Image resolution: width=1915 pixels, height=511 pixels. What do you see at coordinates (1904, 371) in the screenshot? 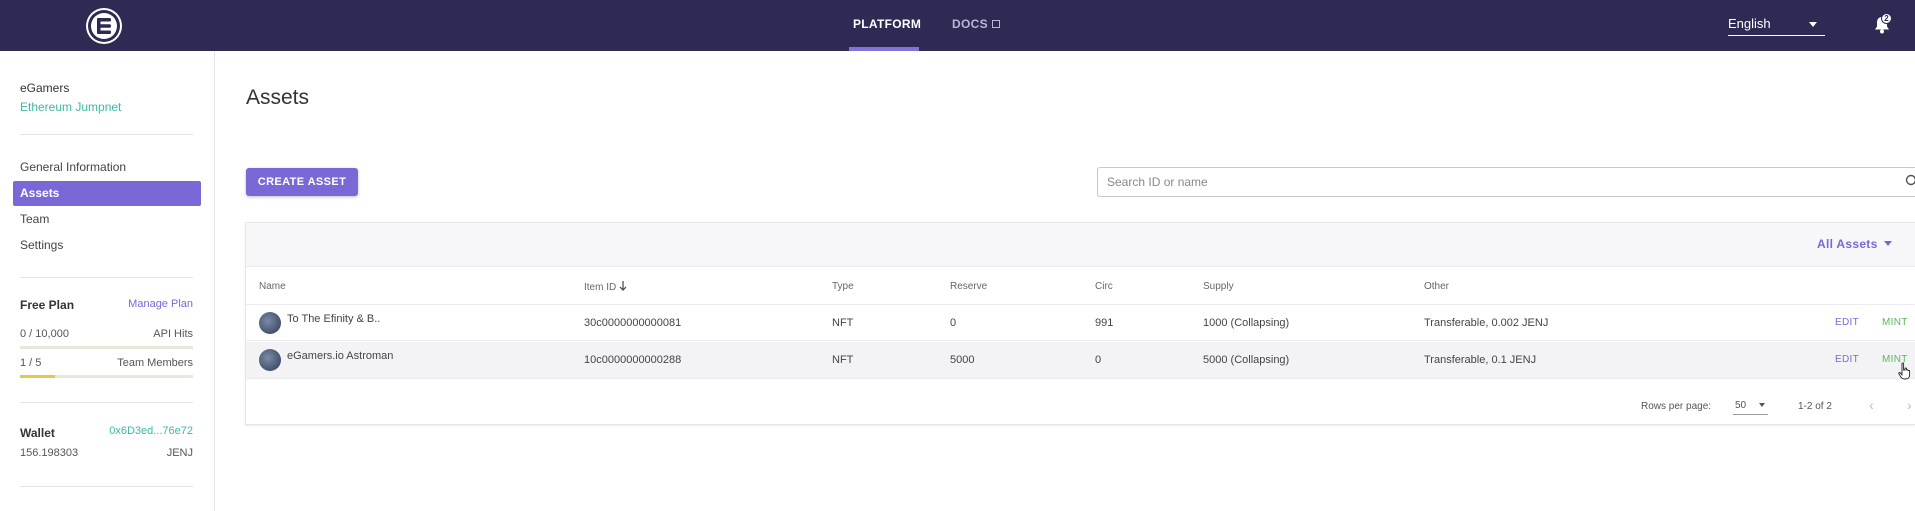
I see `hand-cursor-icon` at bounding box center [1904, 371].